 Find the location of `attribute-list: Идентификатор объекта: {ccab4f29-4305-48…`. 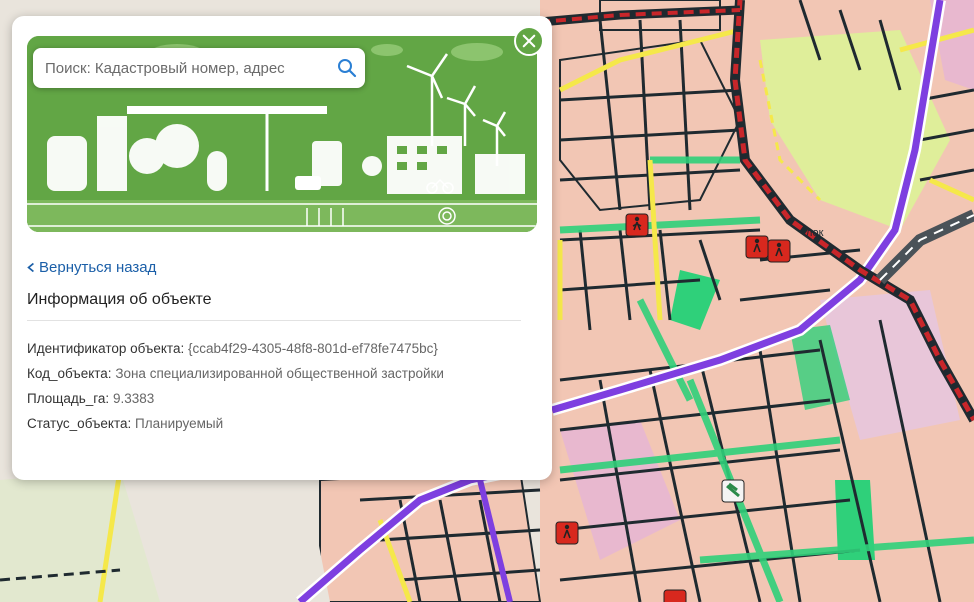

attribute-list: Идентификатор объекта: {ccab4f29-4305-48… is located at coordinates (235, 391).